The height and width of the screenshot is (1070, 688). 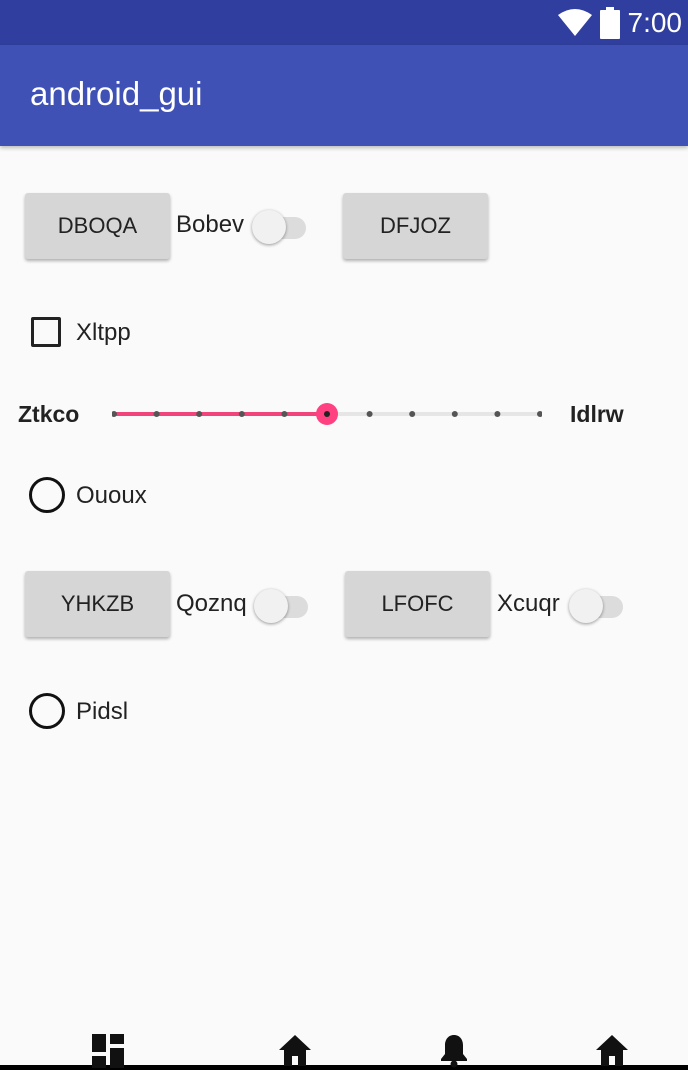 What do you see at coordinates (116, 93) in the screenshot?
I see `app-title: android_gui` at bounding box center [116, 93].